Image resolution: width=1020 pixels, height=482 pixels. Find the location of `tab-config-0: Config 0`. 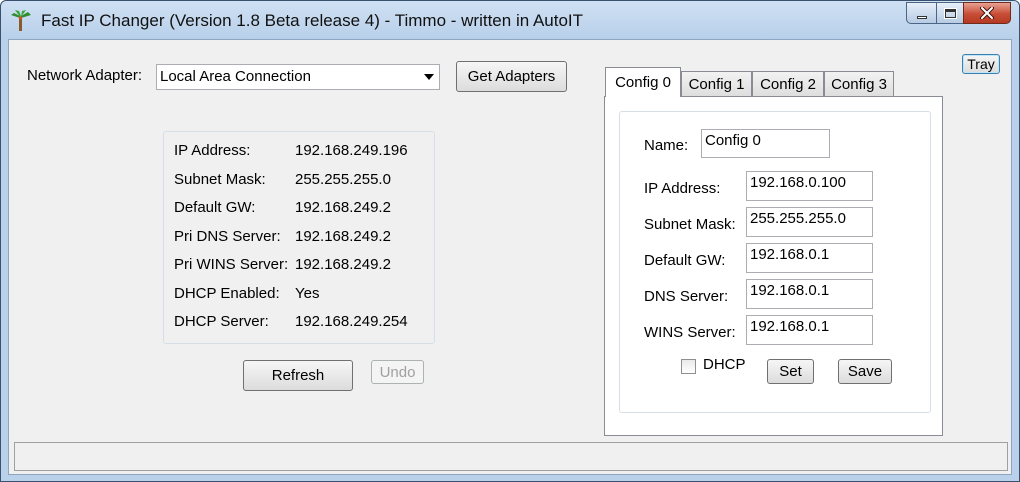

tab-config-0: Config 0 is located at coordinates (643, 82).